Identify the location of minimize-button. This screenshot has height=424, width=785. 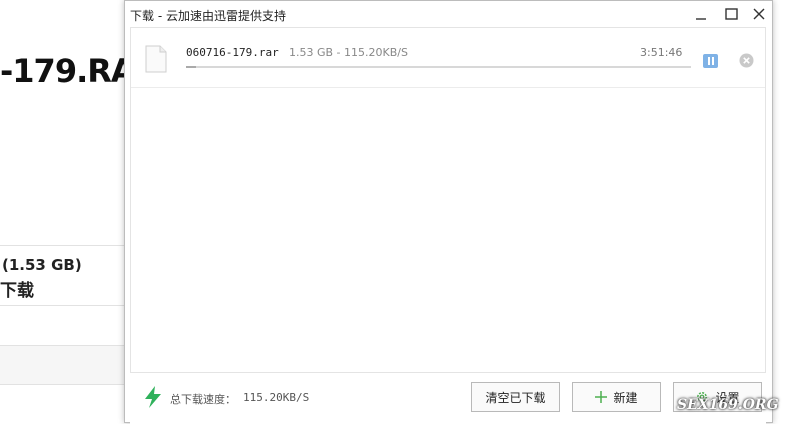
(701, 14).